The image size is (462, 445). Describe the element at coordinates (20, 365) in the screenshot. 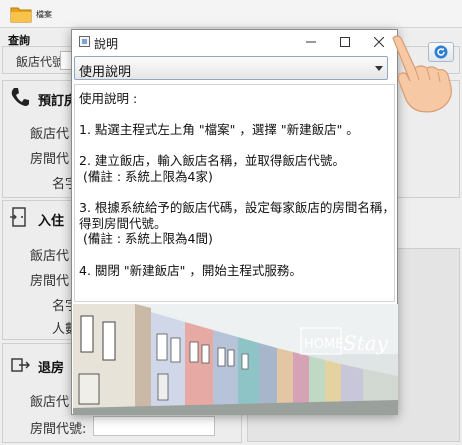

I see `exit-icon` at that location.